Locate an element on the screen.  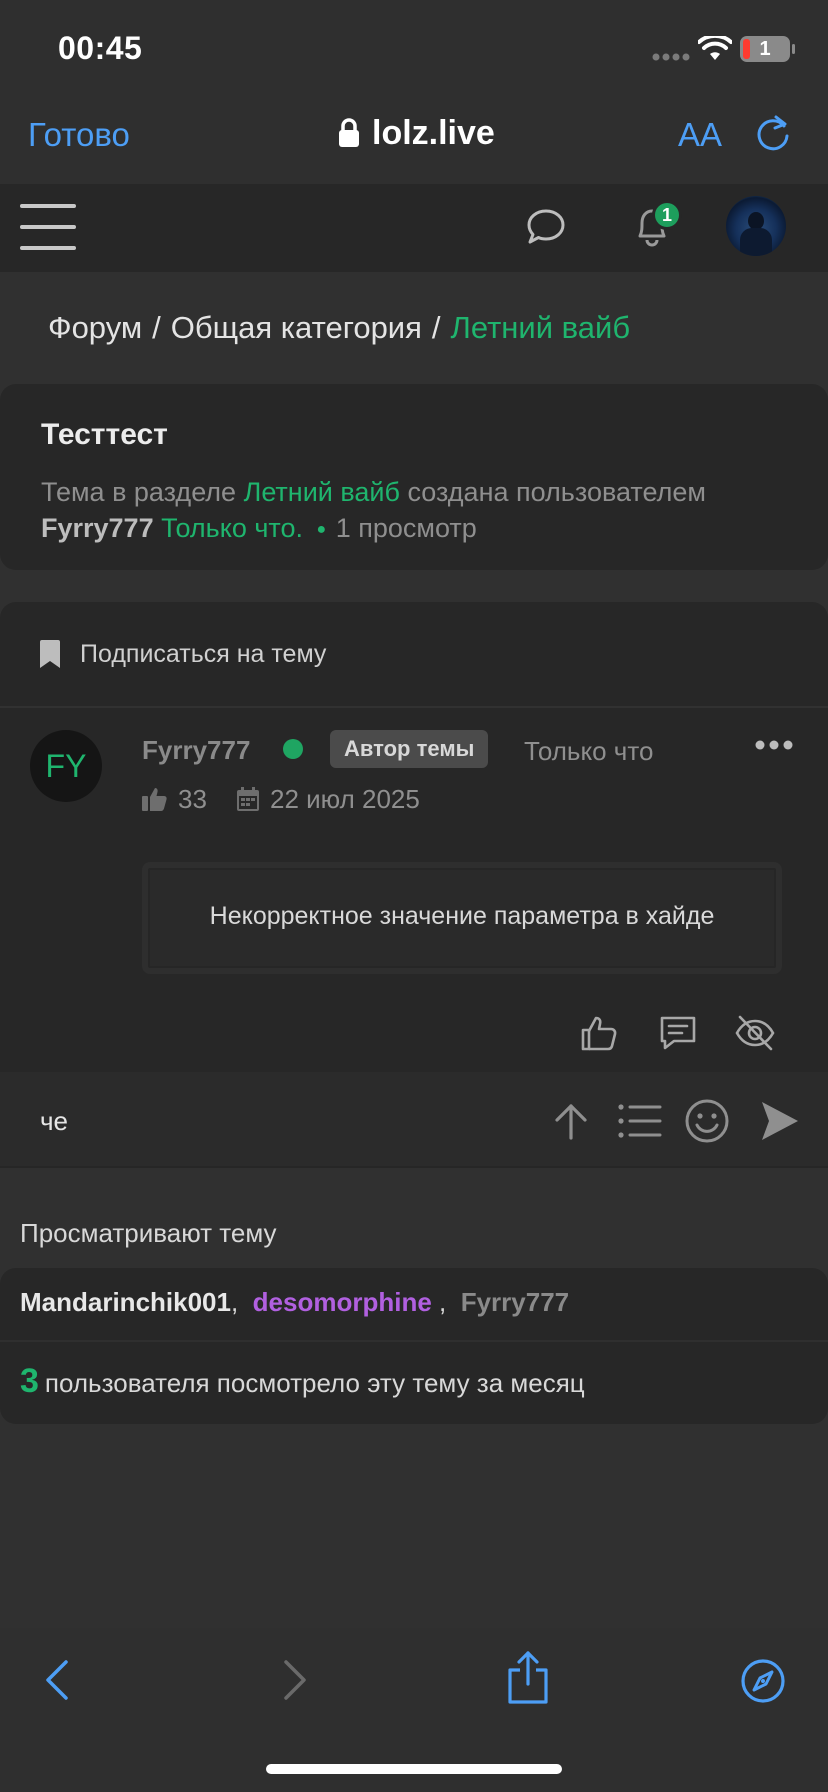
thread-title: Тесттест is located at coordinates (104, 434).